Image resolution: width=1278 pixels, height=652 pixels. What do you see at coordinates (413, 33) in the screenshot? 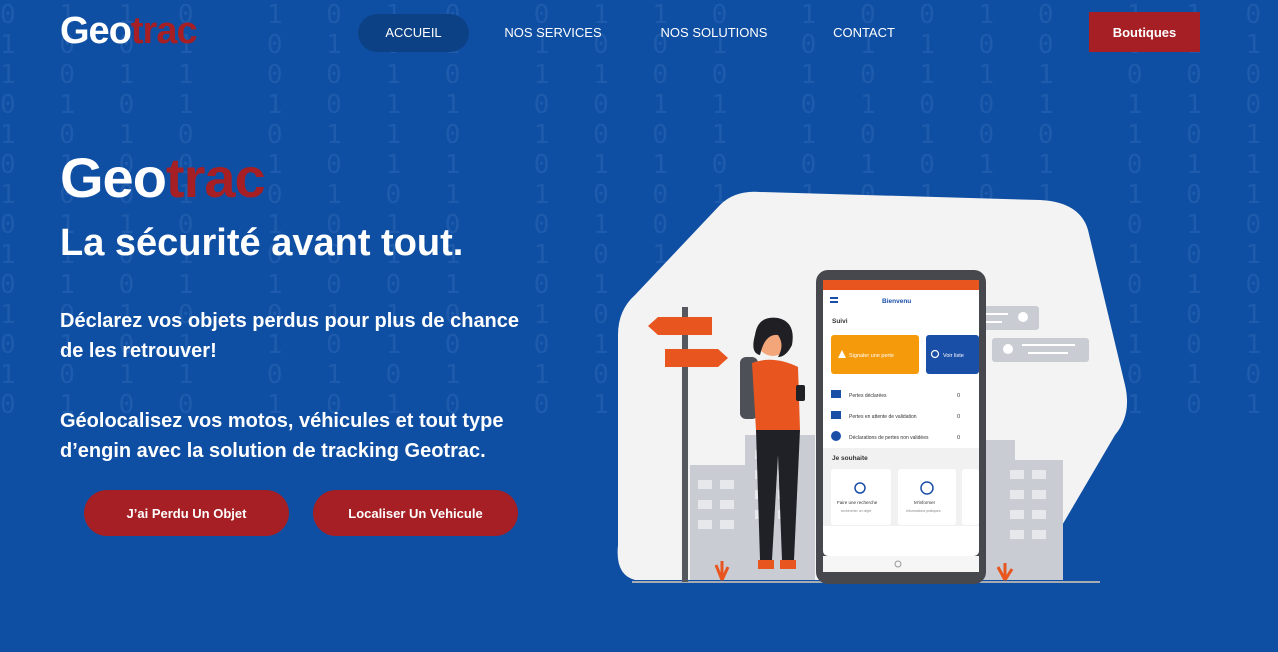
I see `nav-accueil: ACCUEIL` at bounding box center [413, 33].